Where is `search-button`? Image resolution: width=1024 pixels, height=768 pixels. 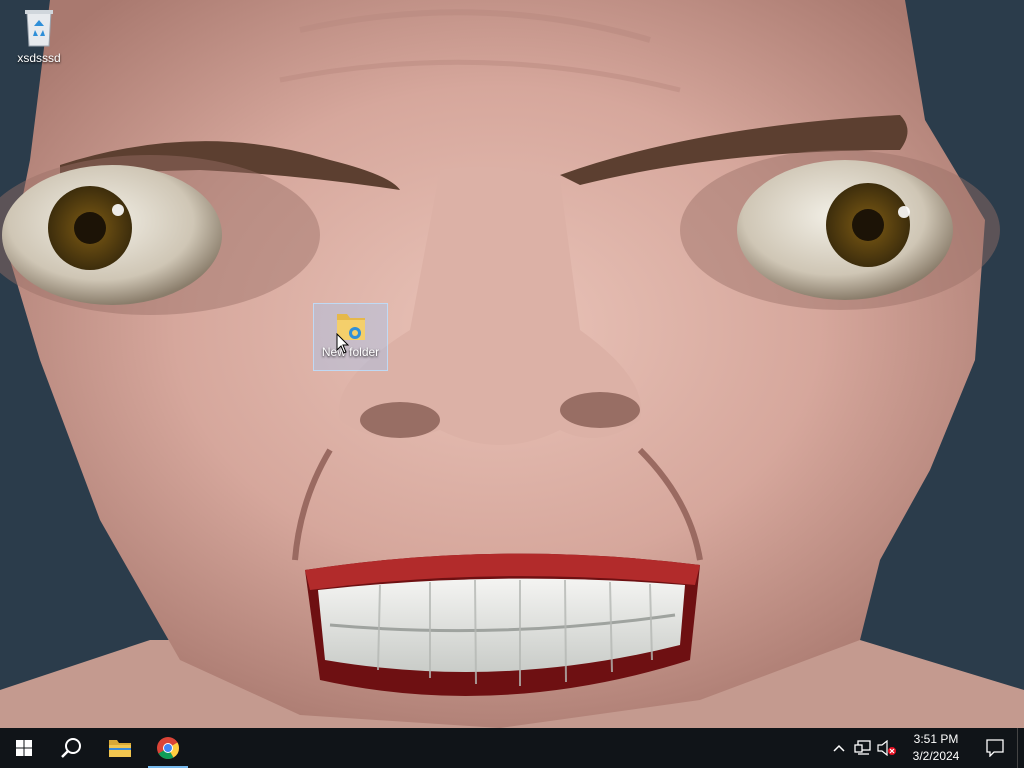 search-button is located at coordinates (72, 748).